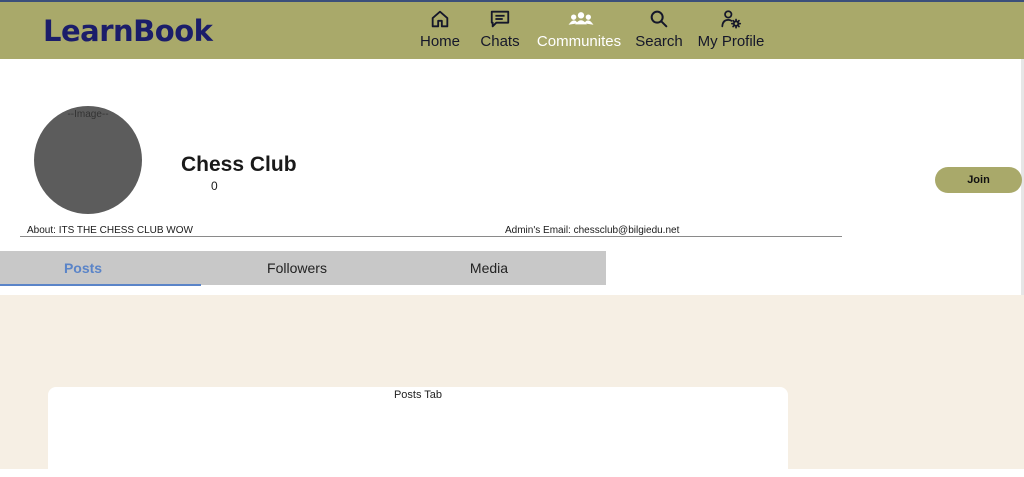 This screenshot has height=477, width=1024. I want to click on nav-item-search: Search, so click(659, 32).